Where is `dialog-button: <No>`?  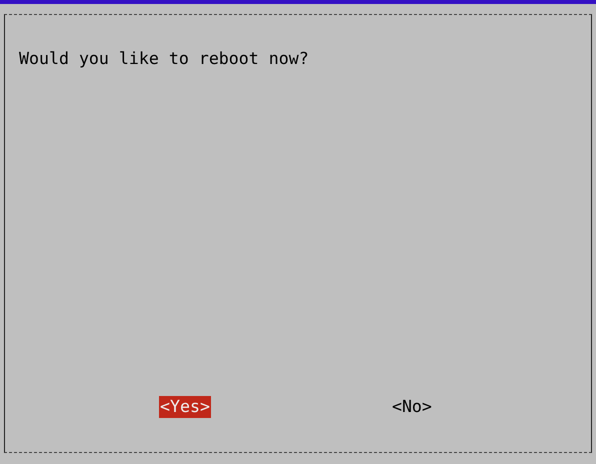
dialog-button: <No> is located at coordinates (411, 407).